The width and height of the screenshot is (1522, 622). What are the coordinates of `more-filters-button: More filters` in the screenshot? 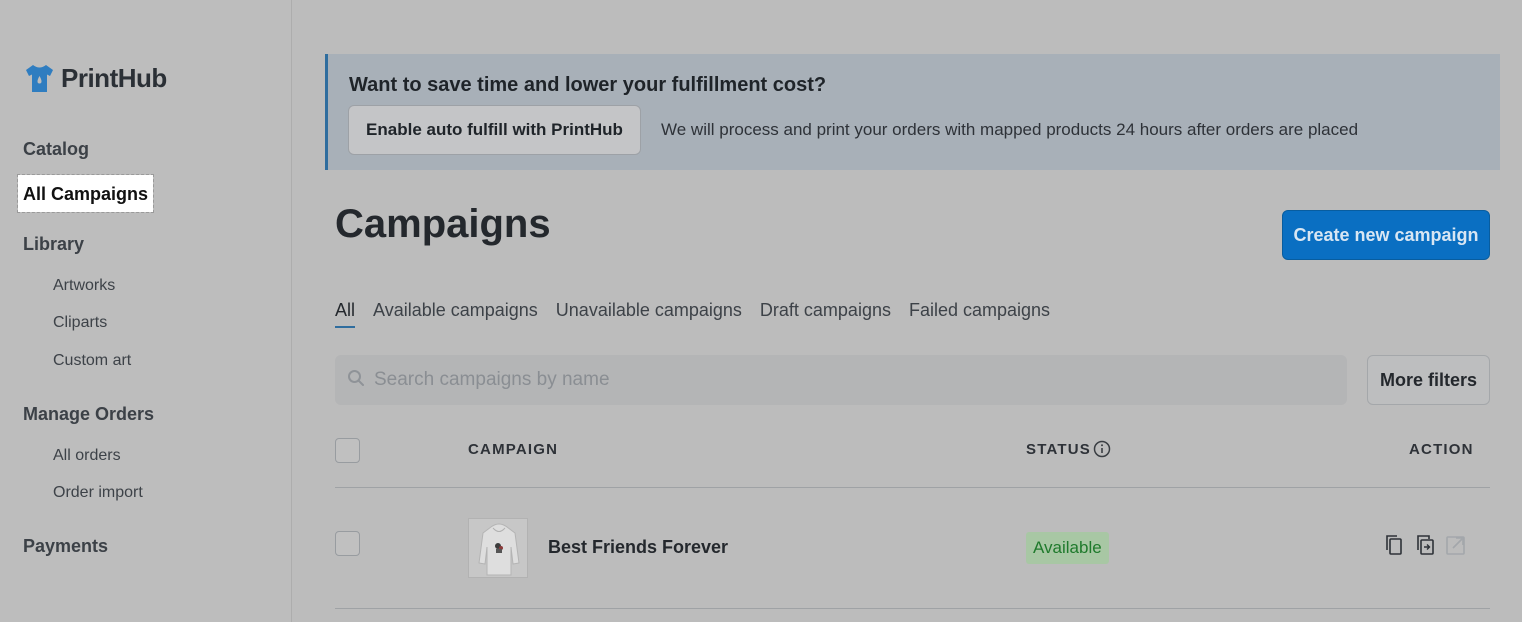 It's located at (1428, 380).